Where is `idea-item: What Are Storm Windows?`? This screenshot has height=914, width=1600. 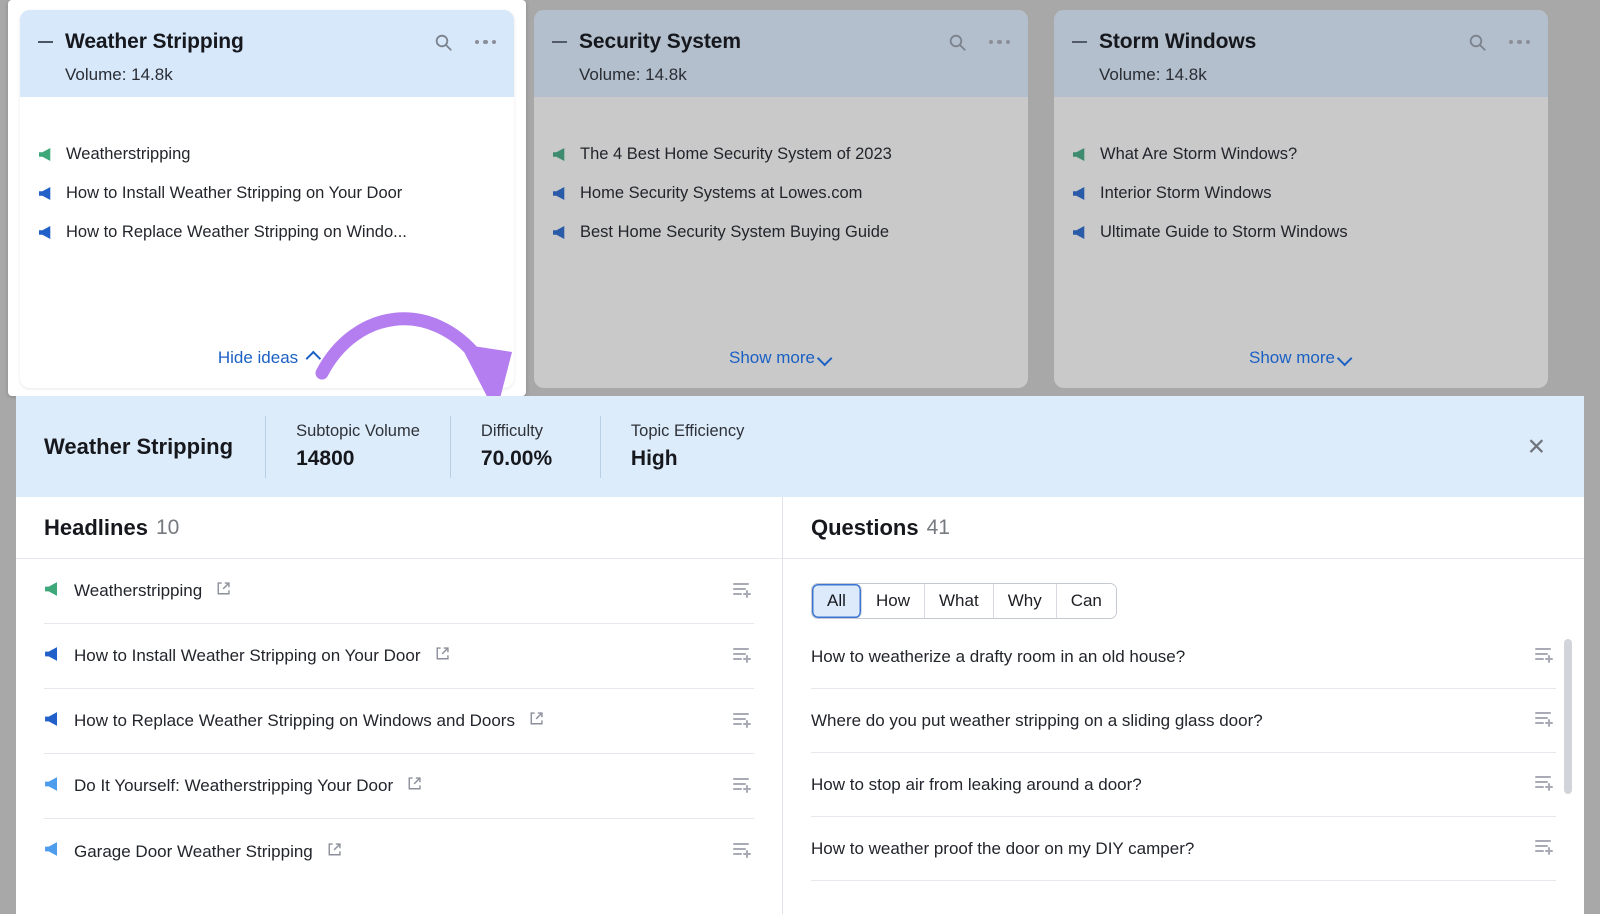
idea-item: What Are Storm Windows? is located at coordinates (1301, 156).